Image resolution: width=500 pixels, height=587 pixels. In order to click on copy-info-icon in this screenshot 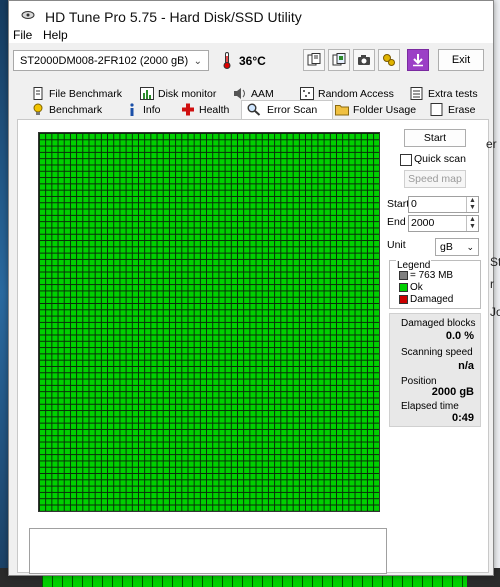, I will do `click(339, 59)`.